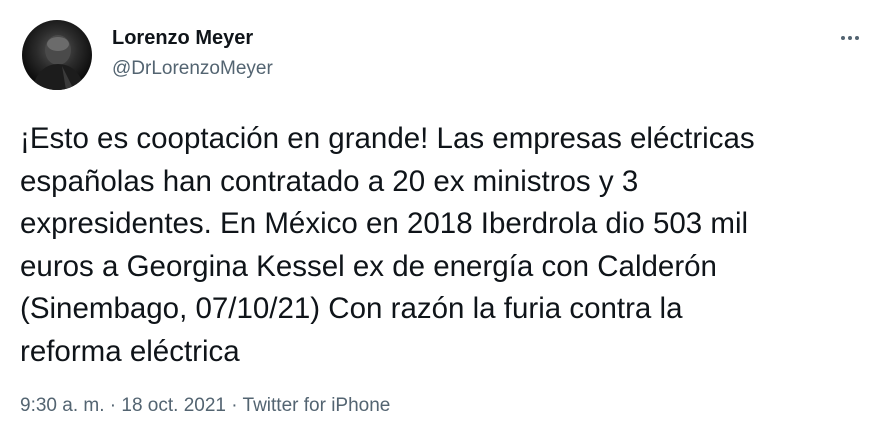  Describe the element at coordinates (317, 405) in the screenshot. I see `tweet-source-link: Twitter for iPhone` at that location.